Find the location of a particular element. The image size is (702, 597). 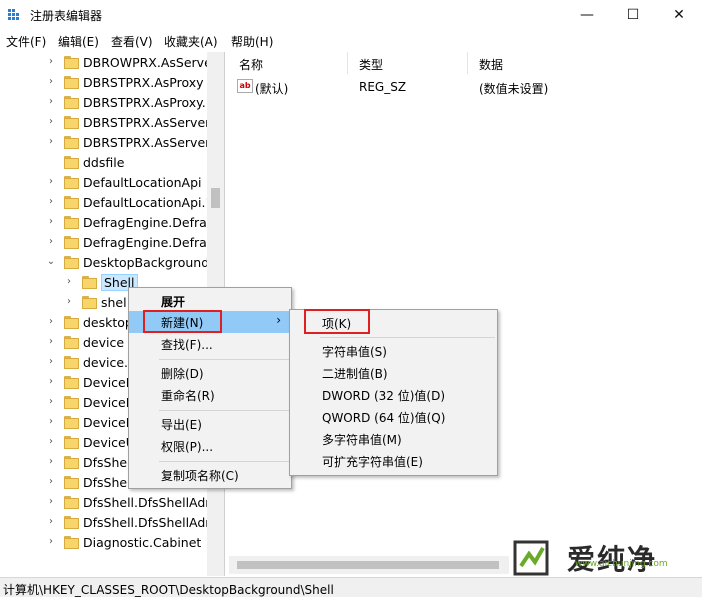

tree-item: › DefaultLocationApi.1 is located at coordinates (107, 203).